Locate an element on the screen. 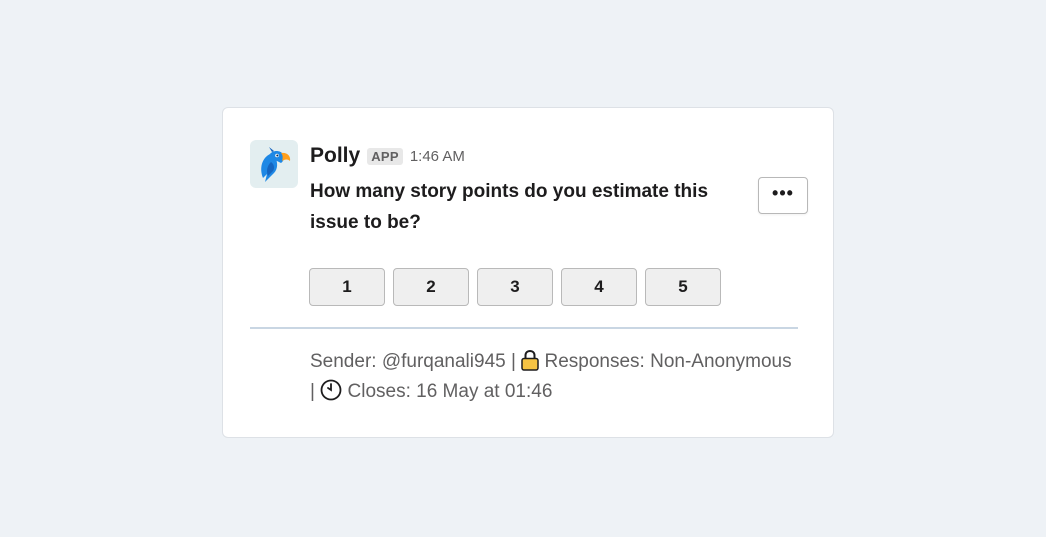 Image resolution: width=1046 pixels, height=537 pixels. app-name: Polly is located at coordinates (335, 156).